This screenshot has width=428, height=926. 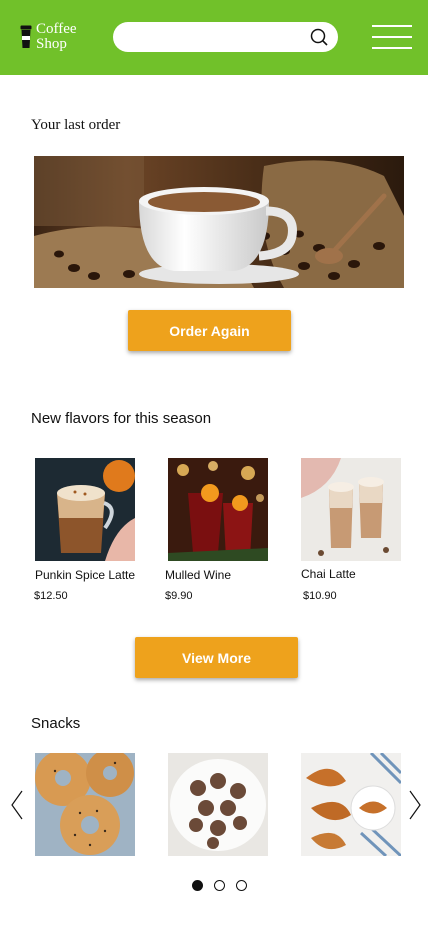 What do you see at coordinates (85, 575) in the screenshot?
I see `item-name: Punkin Spice Latte` at bounding box center [85, 575].